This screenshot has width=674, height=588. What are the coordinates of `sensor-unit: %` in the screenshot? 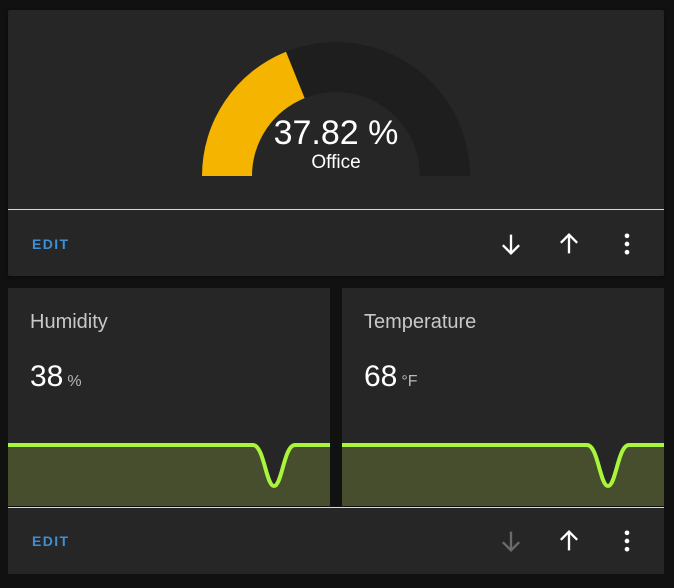 It's located at (74, 381).